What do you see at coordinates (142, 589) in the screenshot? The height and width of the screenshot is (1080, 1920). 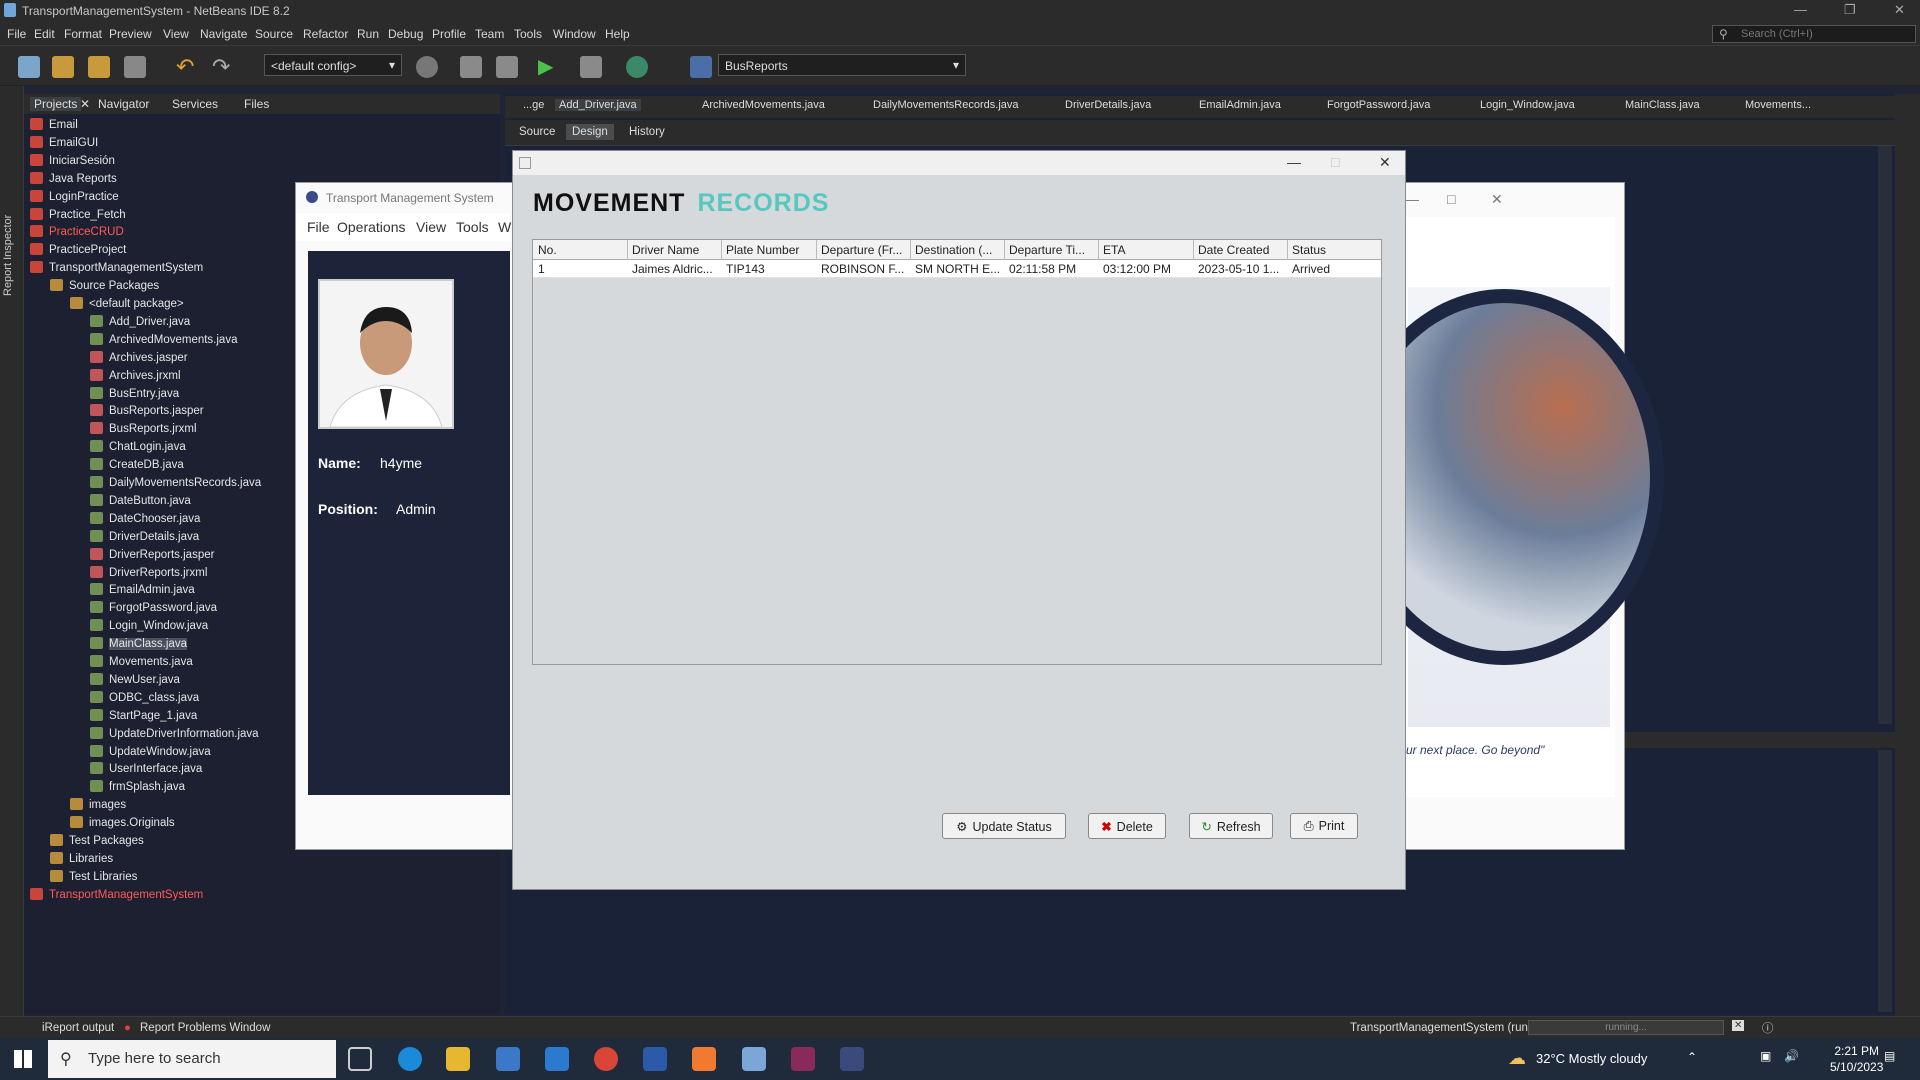 I see `tree-item: EmailAdmin.java` at bounding box center [142, 589].